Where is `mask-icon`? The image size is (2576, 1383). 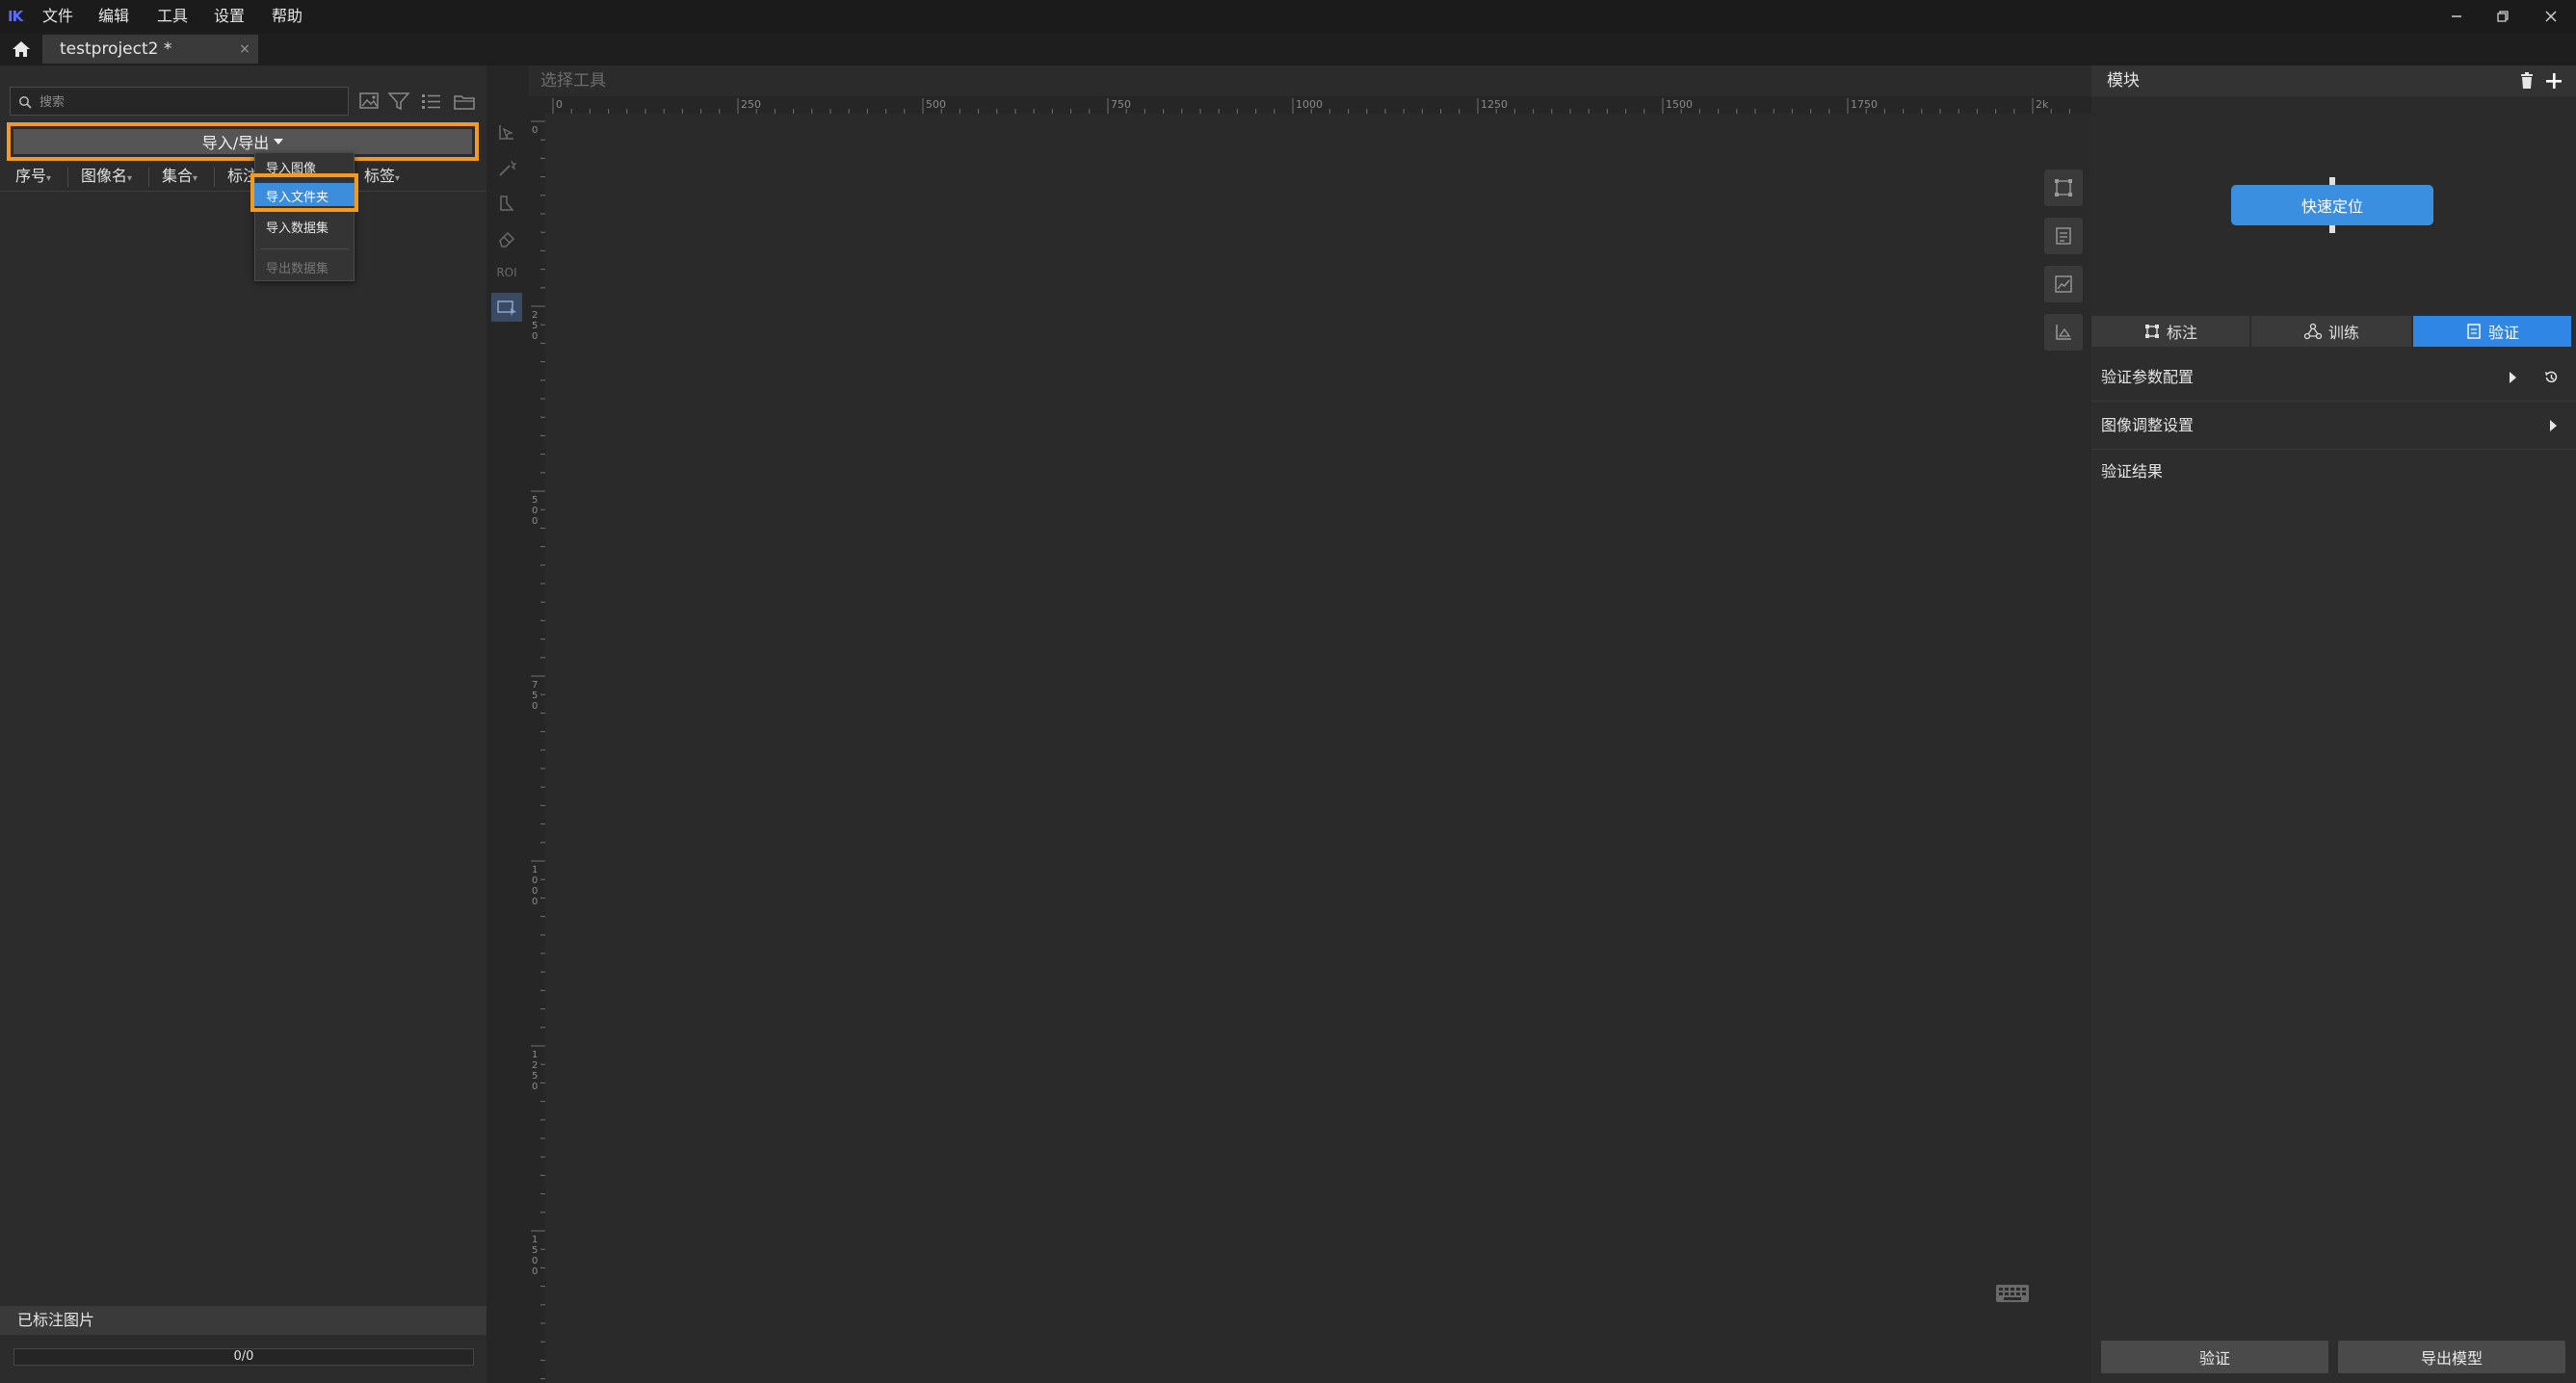
mask-icon is located at coordinates (2063, 332).